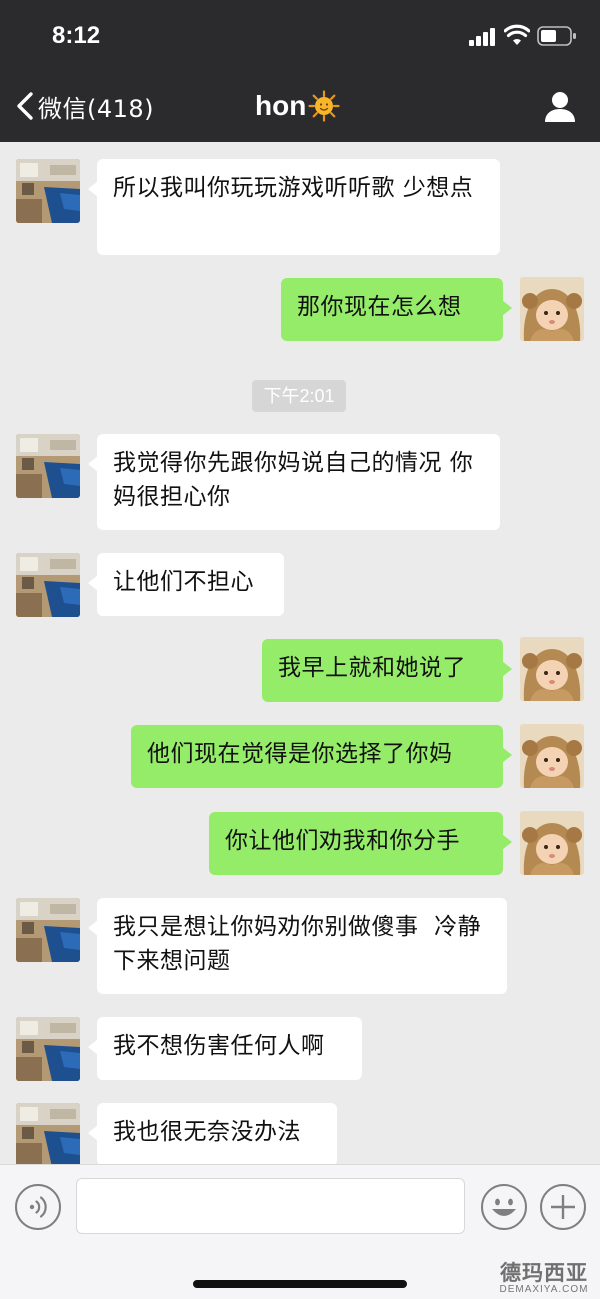 The width and height of the screenshot is (600, 1299). Describe the element at coordinates (300, 1284) in the screenshot. I see `home-indicator` at that location.